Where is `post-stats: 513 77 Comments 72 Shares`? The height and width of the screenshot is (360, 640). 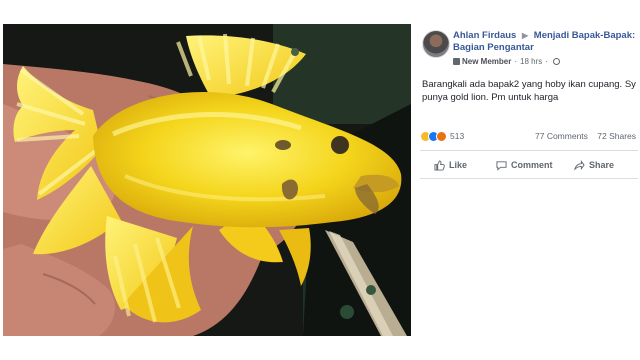
post-stats: 513 77 Comments 72 Shares is located at coordinates (529, 137).